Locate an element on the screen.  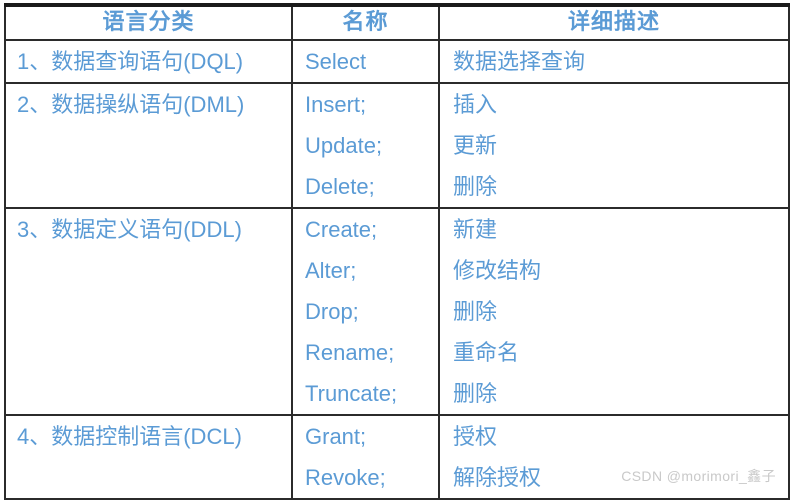
table-header: 语言分类 名称 详细描述 is located at coordinates (397, 22).